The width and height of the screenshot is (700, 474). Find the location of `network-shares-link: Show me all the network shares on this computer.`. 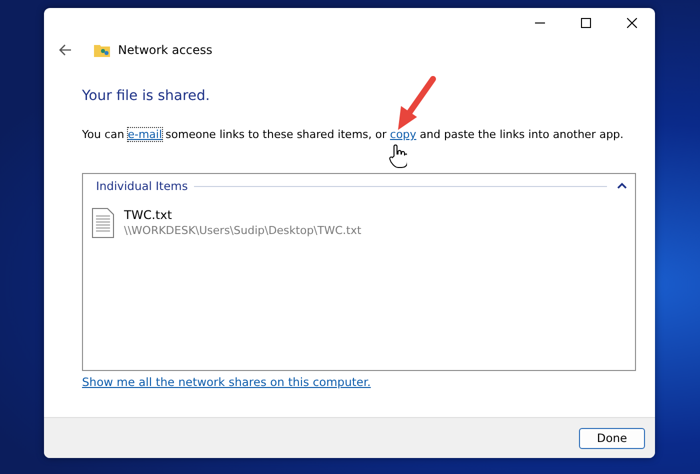

network-shares-link: Show me all the network shares on this computer. is located at coordinates (226, 382).